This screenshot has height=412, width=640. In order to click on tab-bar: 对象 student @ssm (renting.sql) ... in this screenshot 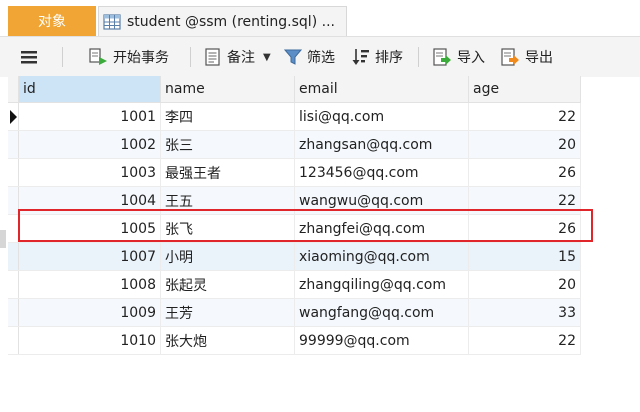, I will do `click(320, 18)`.